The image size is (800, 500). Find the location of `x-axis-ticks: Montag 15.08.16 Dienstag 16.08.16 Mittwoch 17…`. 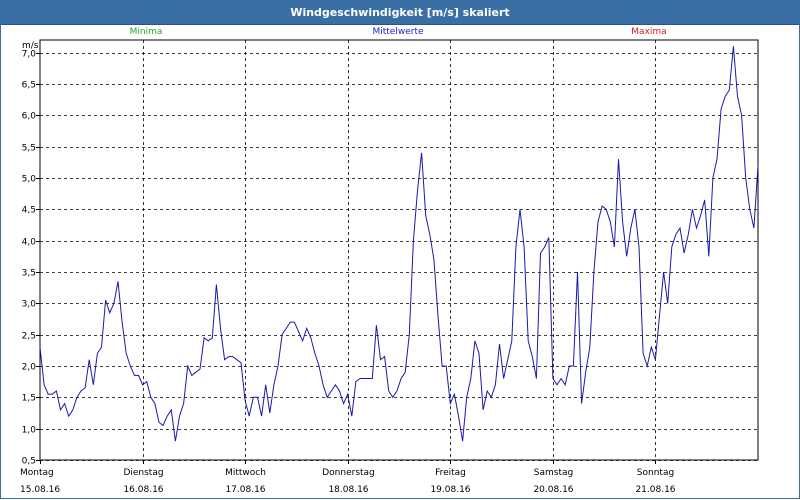

x-axis-ticks: Montag 15.08.16 Dienstag 16.08.16 Mittwoch 17… is located at coordinates (348, 481).